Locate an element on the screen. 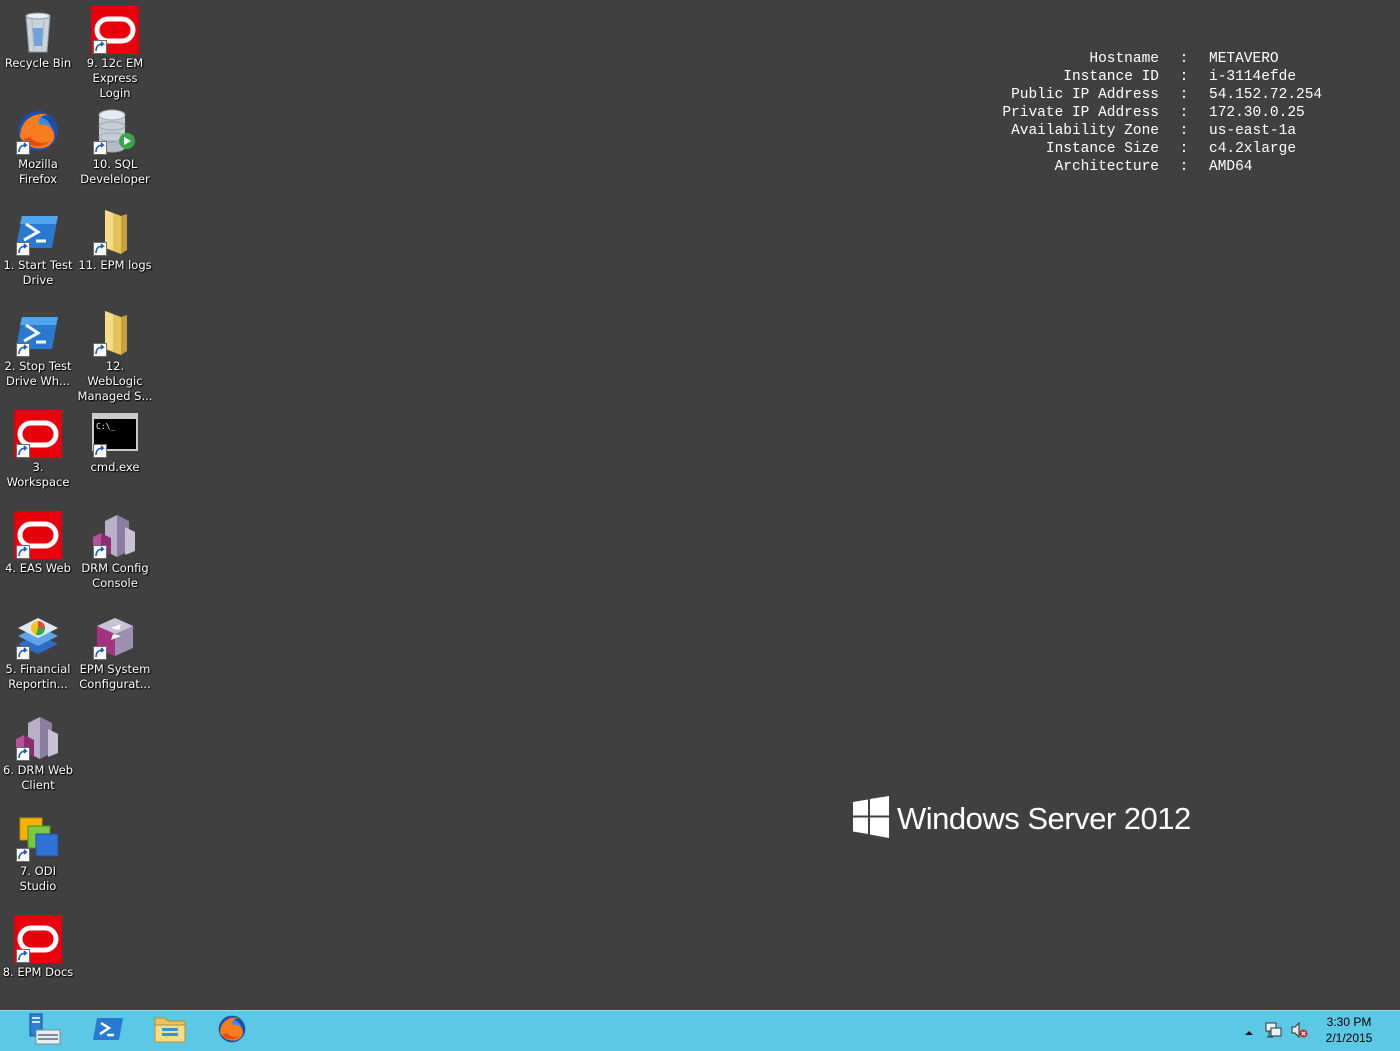 This screenshot has width=1400, height=1051. desktop-icon-firefox: Mozilla Firefox is located at coordinates (38, 144).